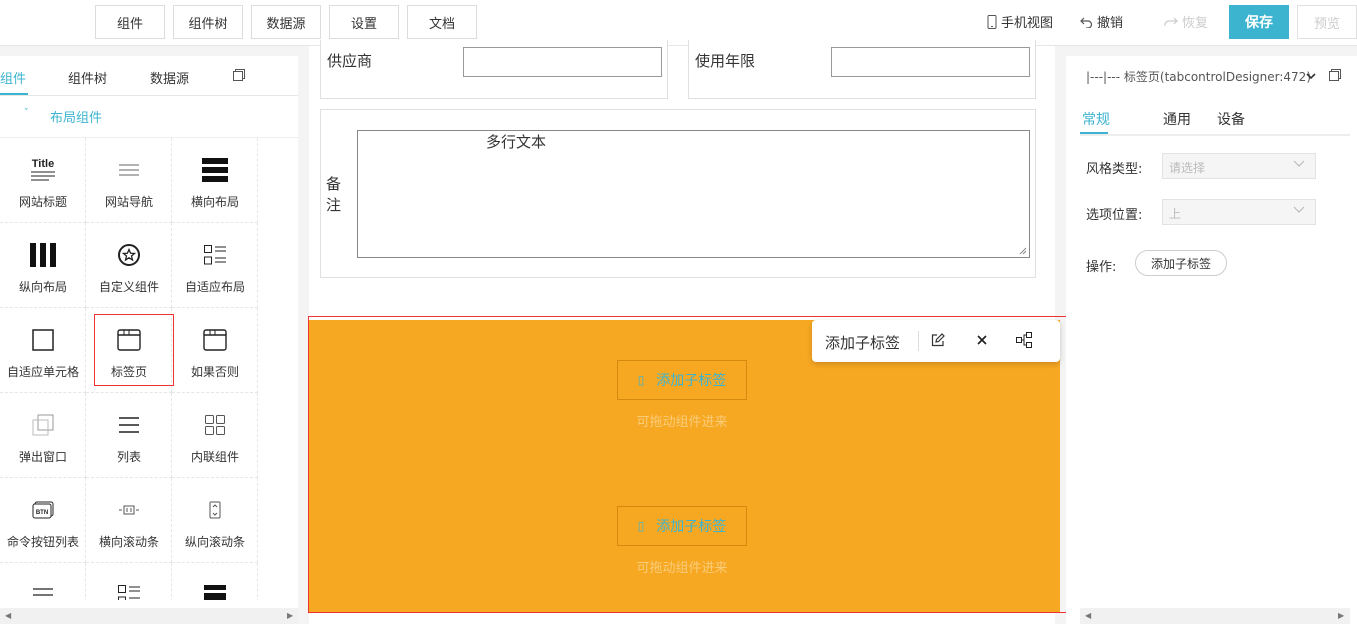  What do you see at coordinates (1101, 267) in the screenshot?
I see `action-label: 操作:` at bounding box center [1101, 267].